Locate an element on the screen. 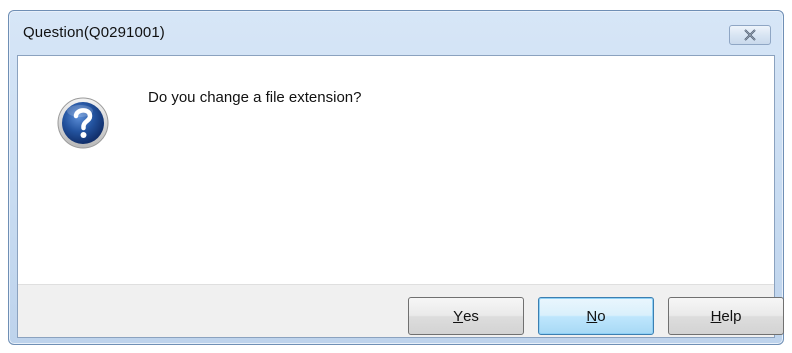 The image size is (792, 353). close-icon is located at coordinates (750, 35).